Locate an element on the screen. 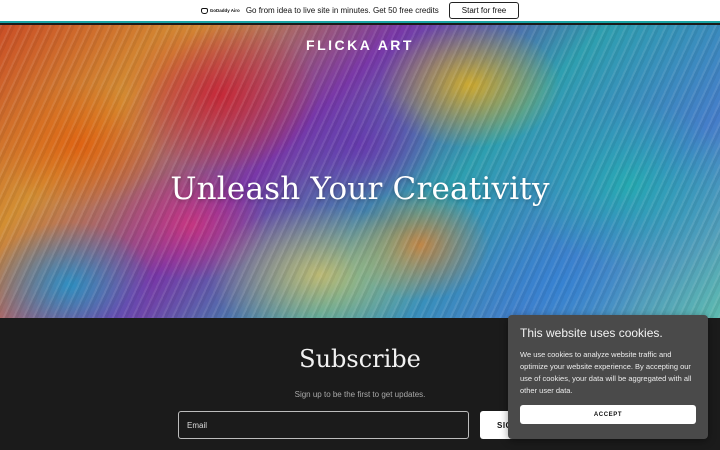  godaddy-logo: GoDaddy Airo is located at coordinates (220, 10).